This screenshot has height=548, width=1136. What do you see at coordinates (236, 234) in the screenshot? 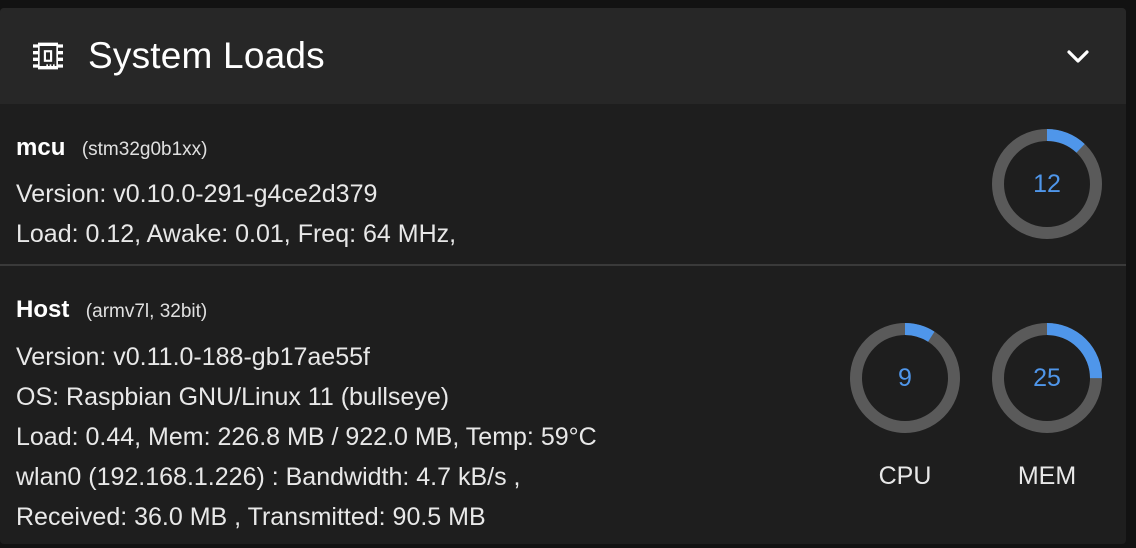
I see `mcu-load: Load: 0.12, Awake: 0.01, Freq: 64 MHz,` at bounding box center [236, 234].